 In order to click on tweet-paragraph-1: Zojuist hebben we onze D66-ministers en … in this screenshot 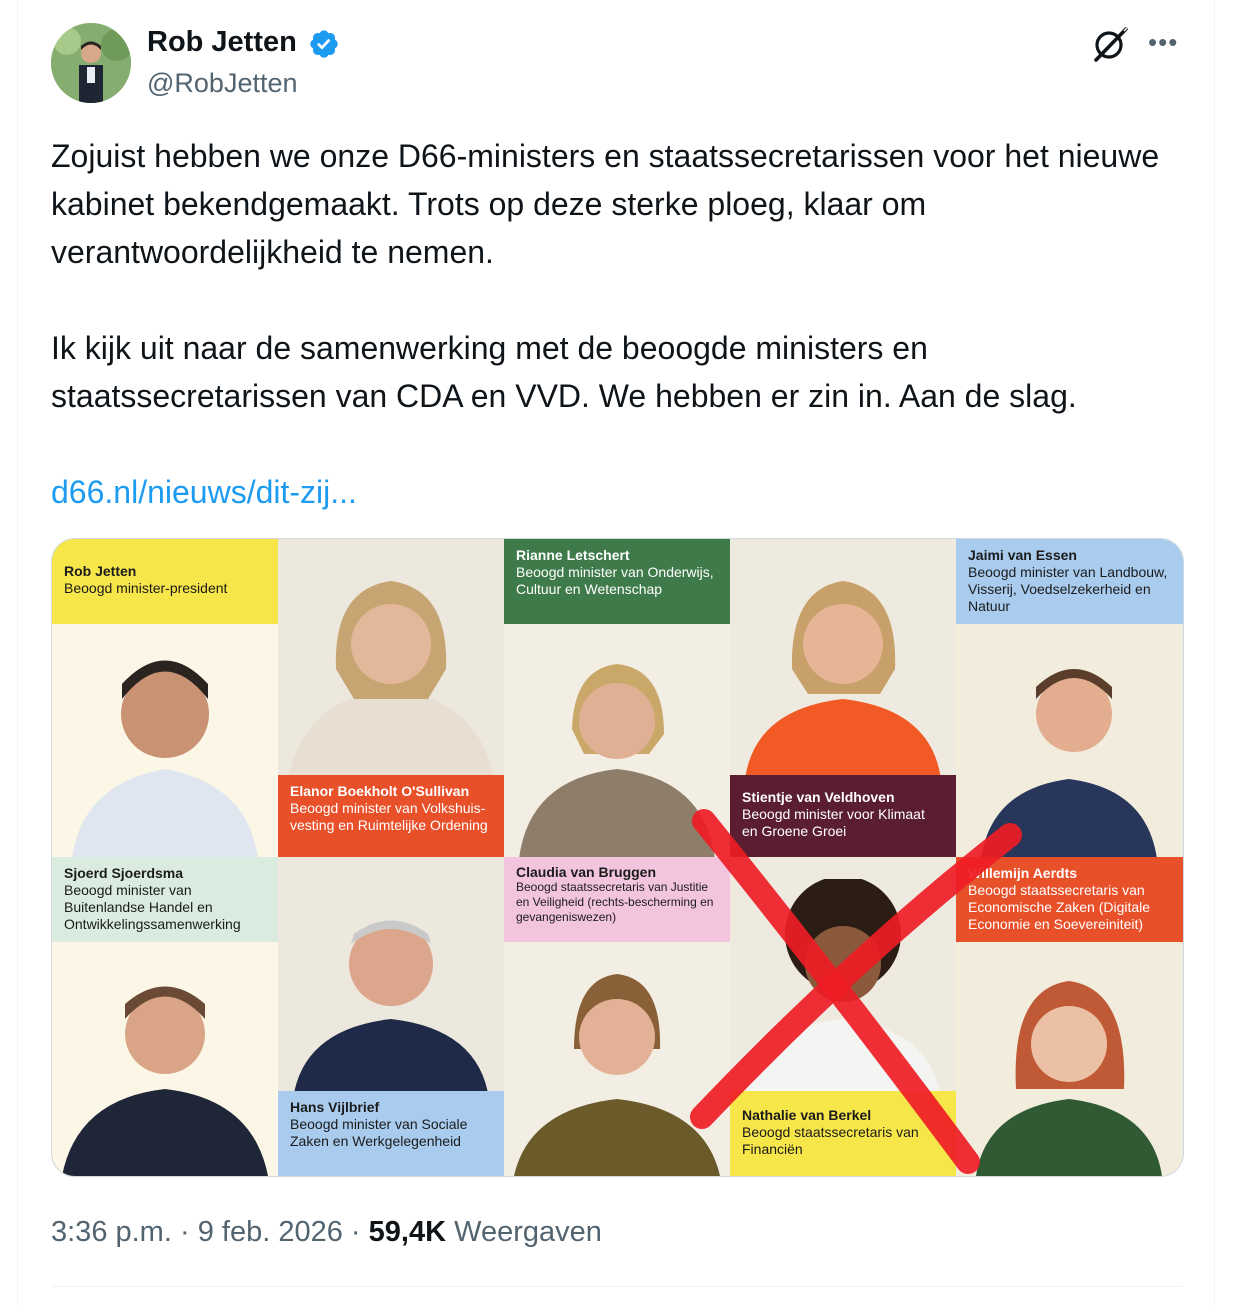, I will do `click(605, 204)`.